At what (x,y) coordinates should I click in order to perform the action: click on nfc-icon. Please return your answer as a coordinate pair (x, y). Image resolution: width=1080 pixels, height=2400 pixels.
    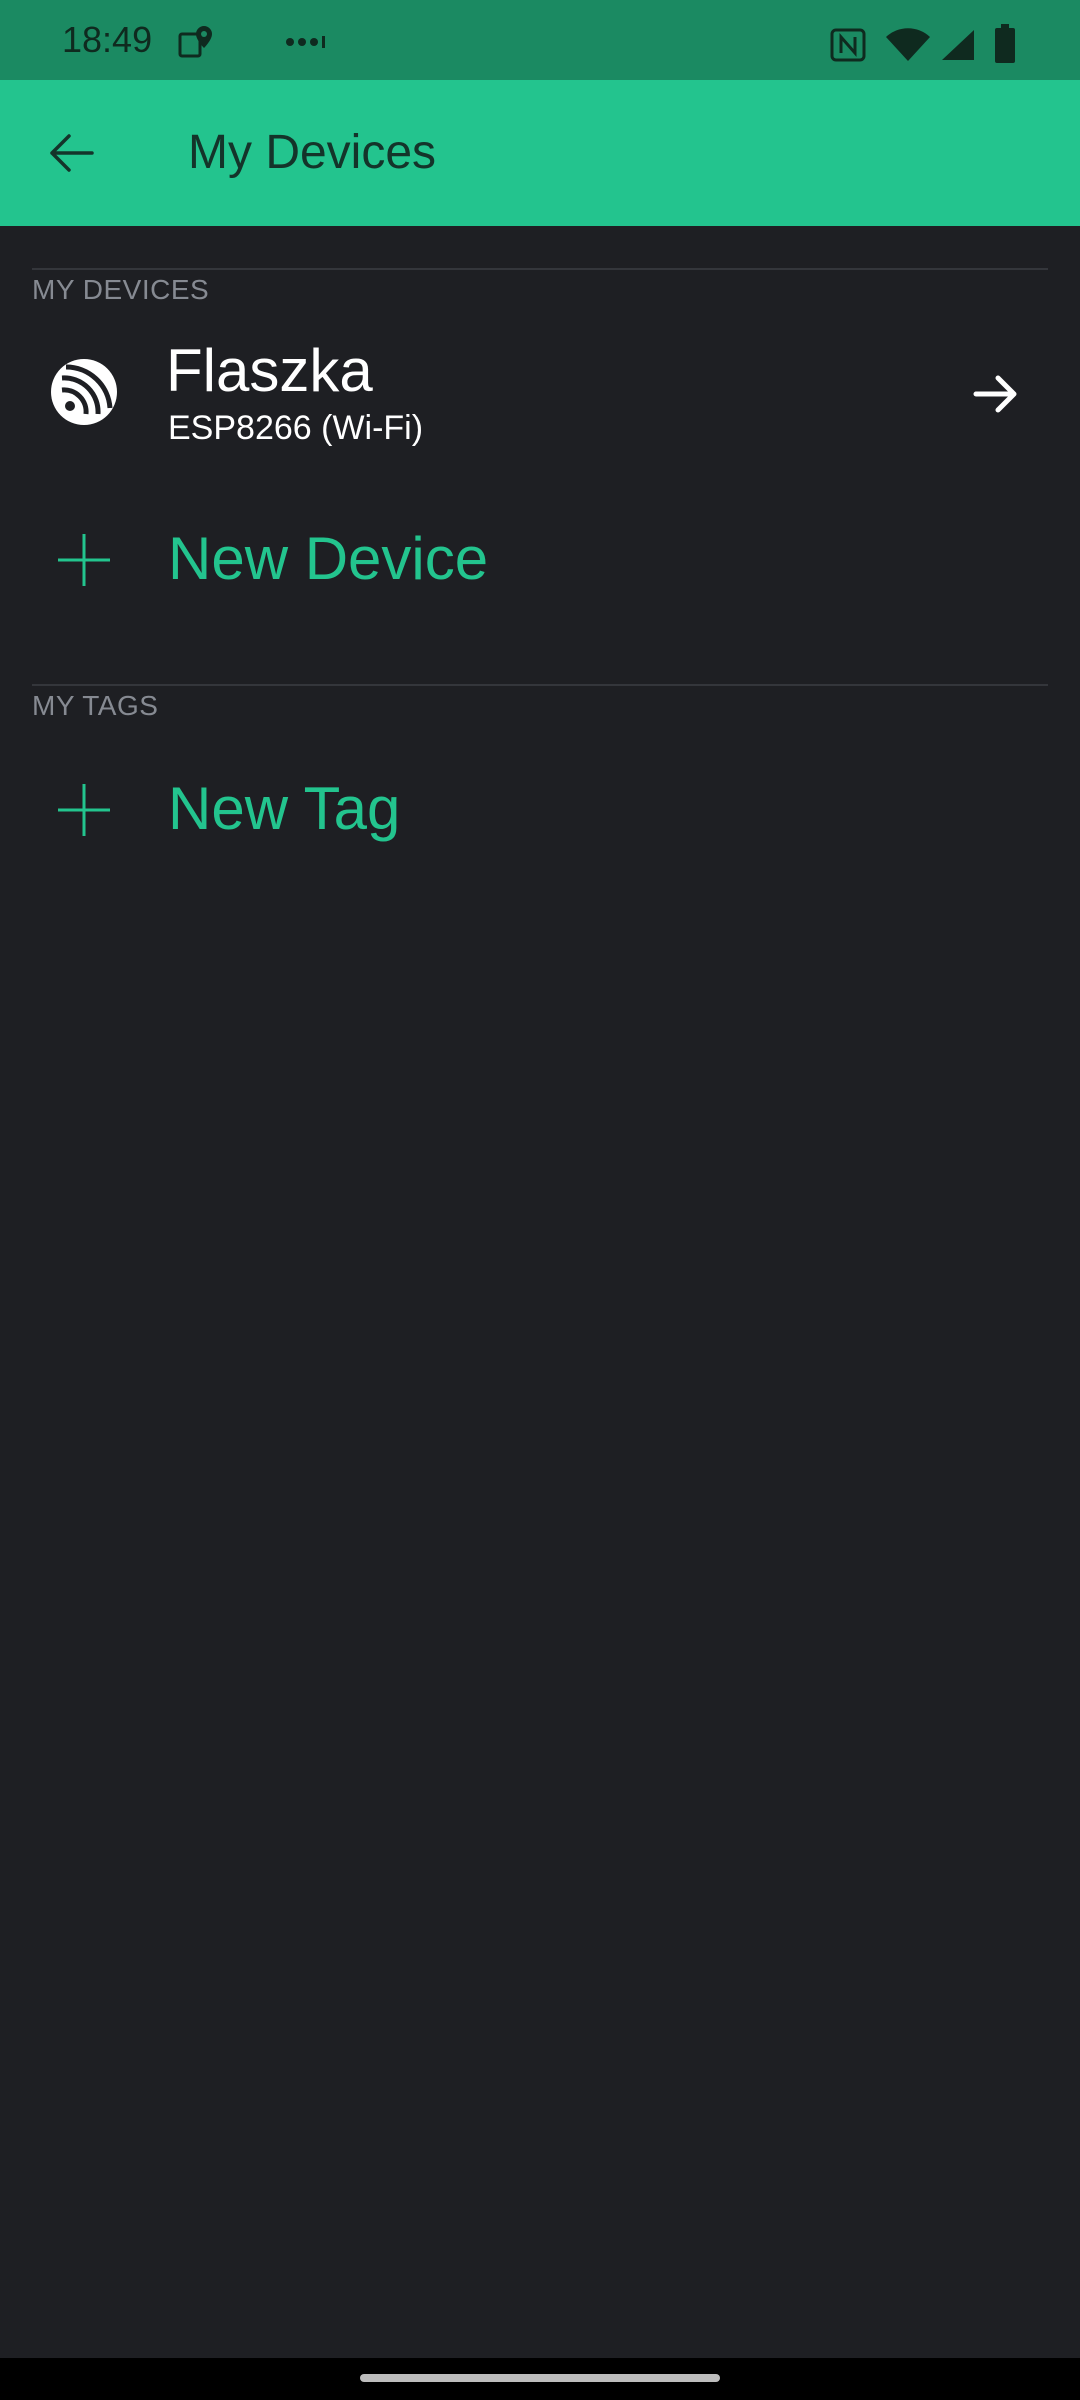
    Looking at the image, I should click on (848, 47).